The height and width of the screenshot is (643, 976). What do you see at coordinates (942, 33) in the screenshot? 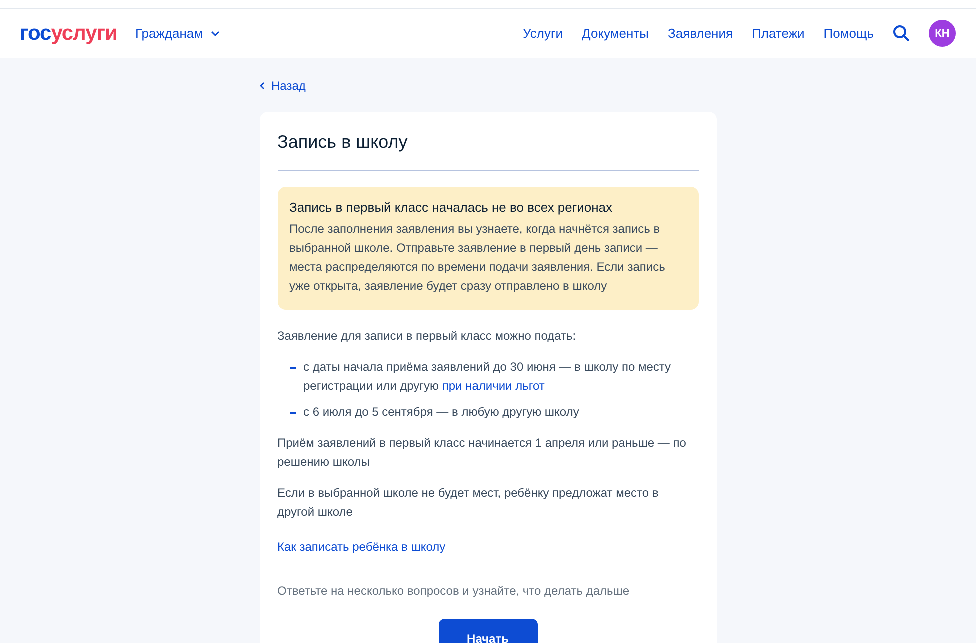
I see `user-avatar: КН` at bounding box center [942, 33].